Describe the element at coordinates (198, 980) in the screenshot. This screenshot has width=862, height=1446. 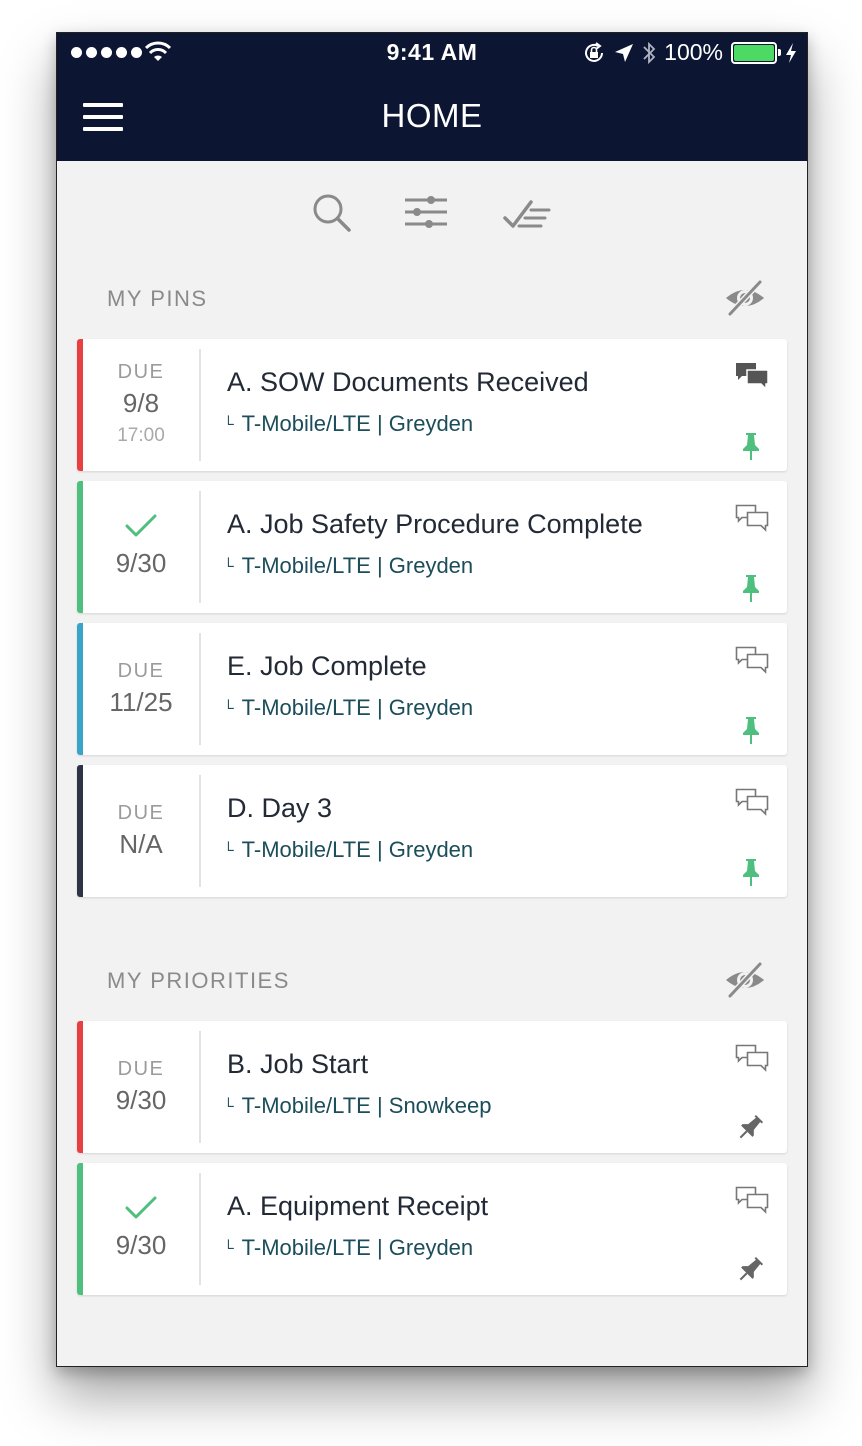
I see `section-title: MY PRIORITIES` at that location.